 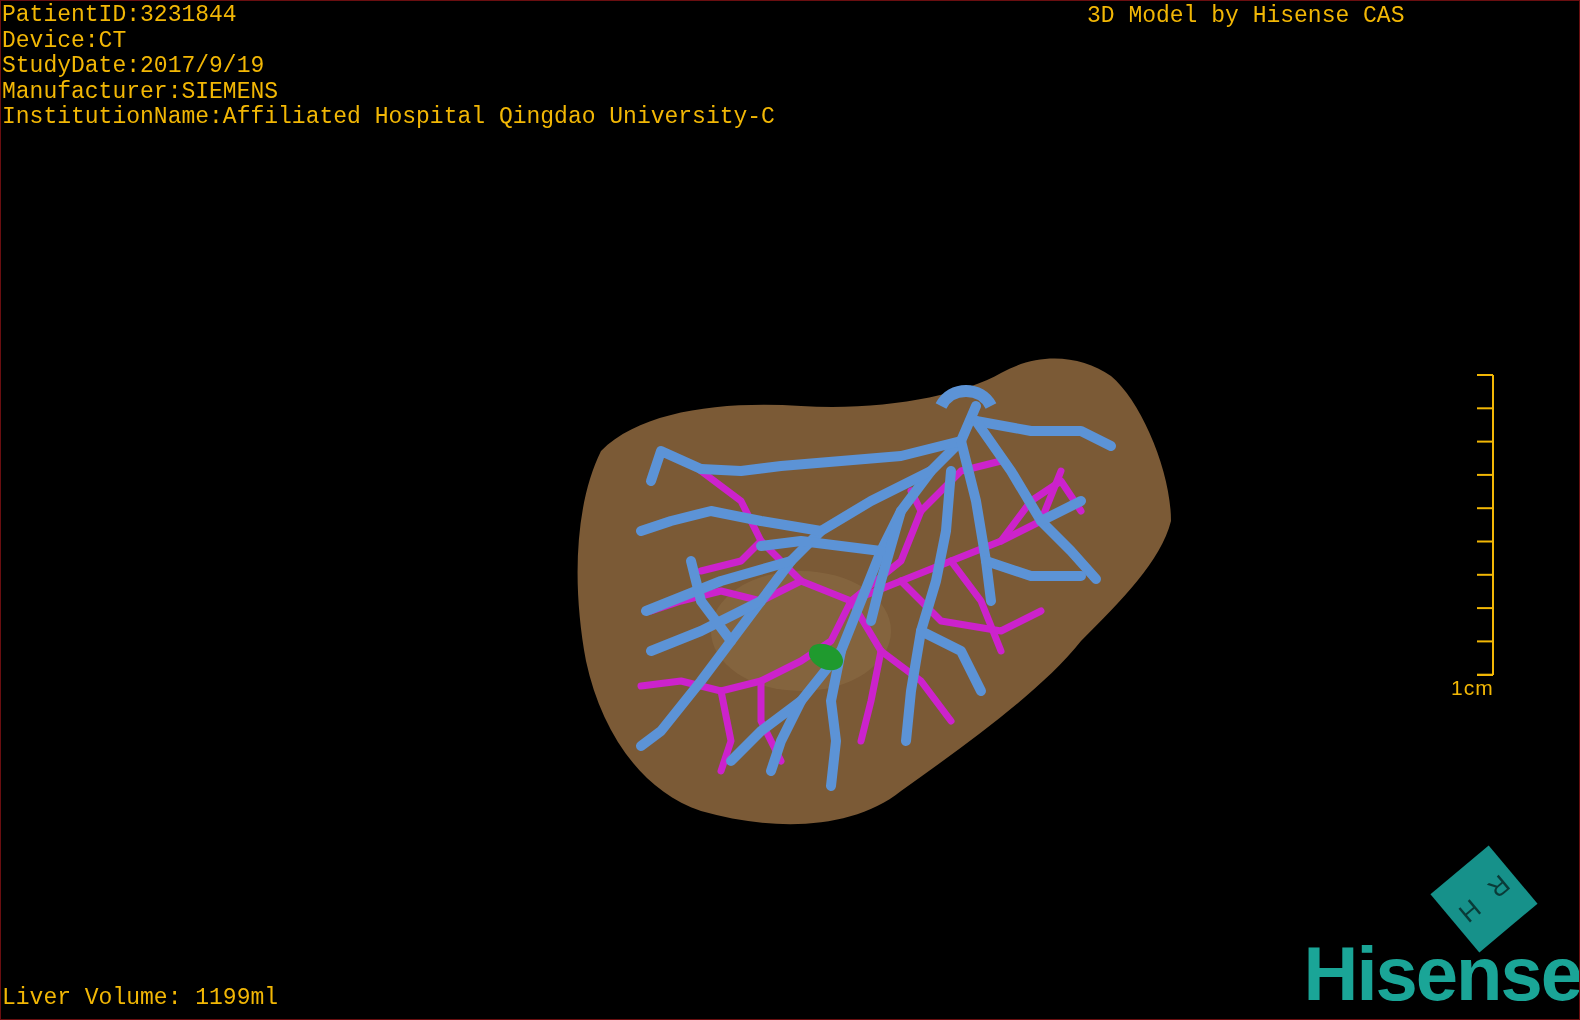 I want to click on patient-info-text: InstitutionName:Affiliated Hospital Qingdao University-C, so click(x=388, y=118).